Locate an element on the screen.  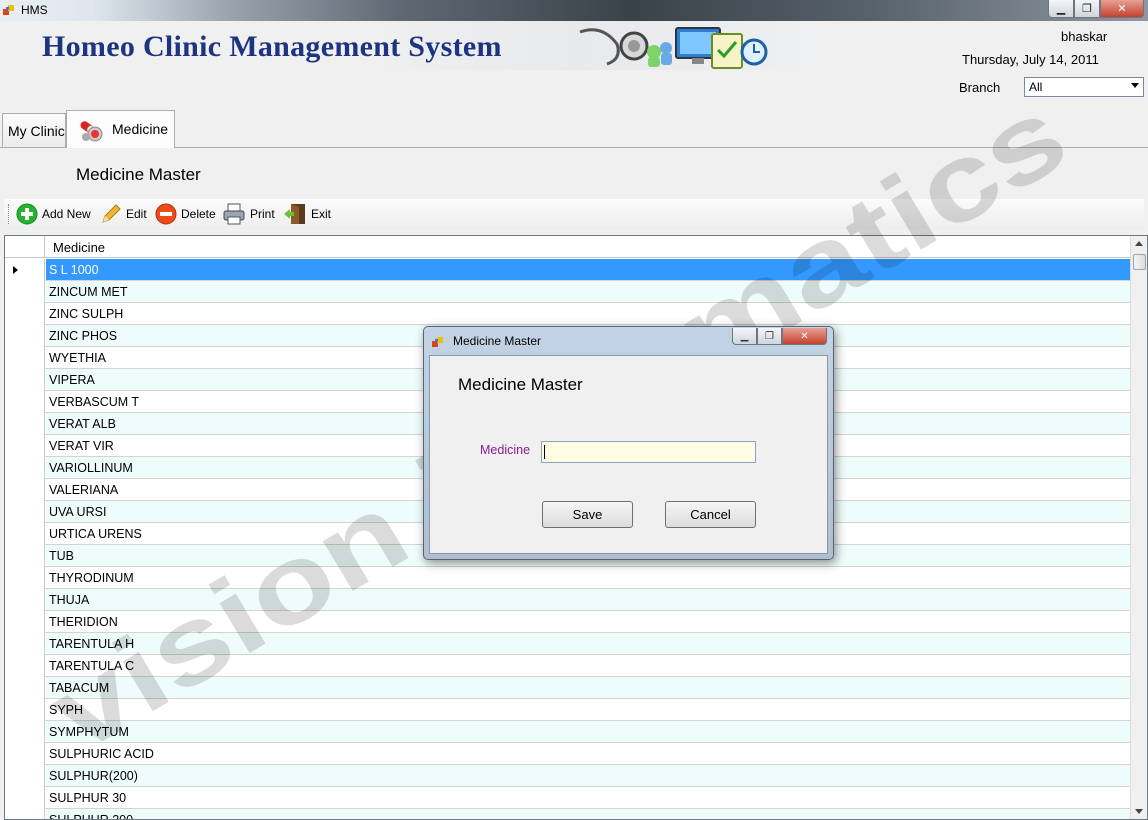
minimize-button: ▁ is located at coordinates (1061, 9).